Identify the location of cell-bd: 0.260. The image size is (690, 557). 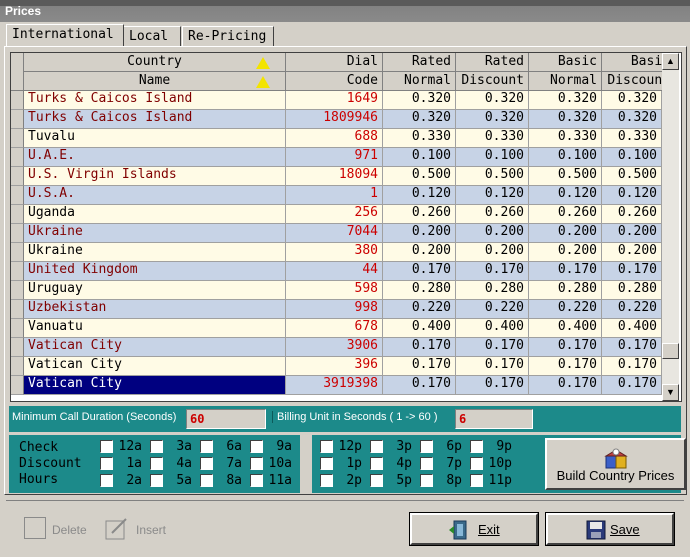
(632, 214).